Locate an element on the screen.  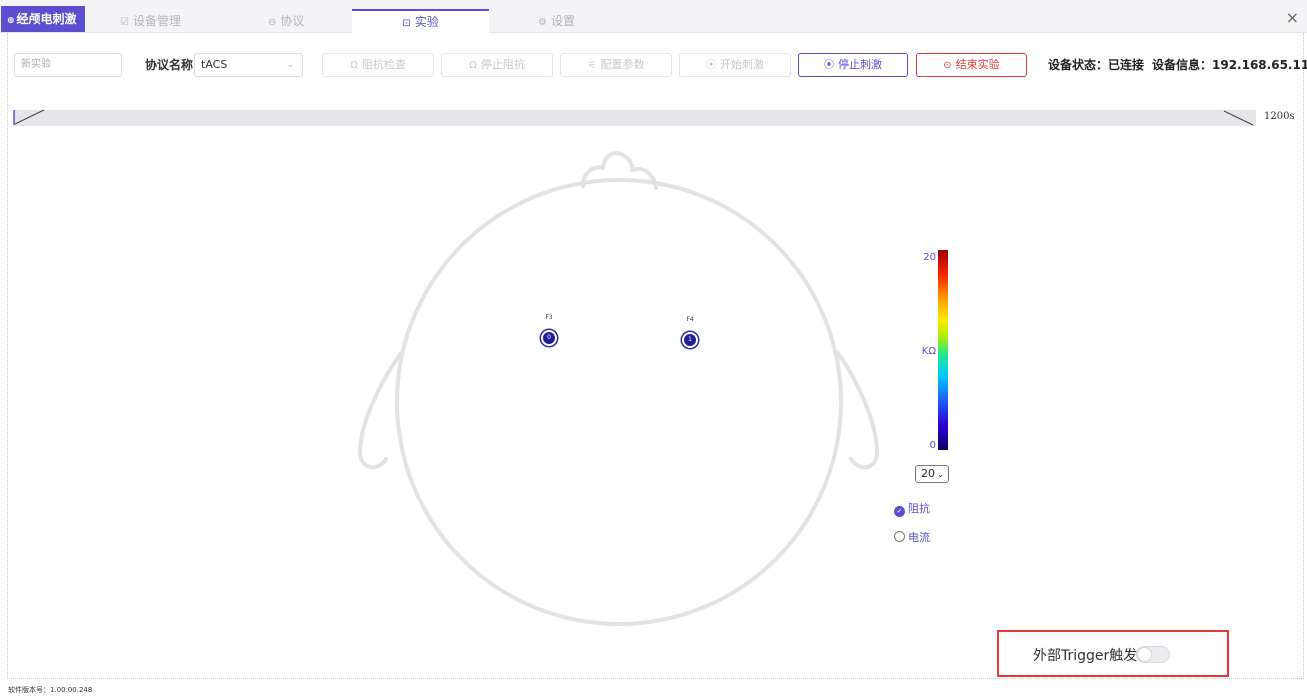
electrode-f3: F3 0 is located at coordinates (549, 330).